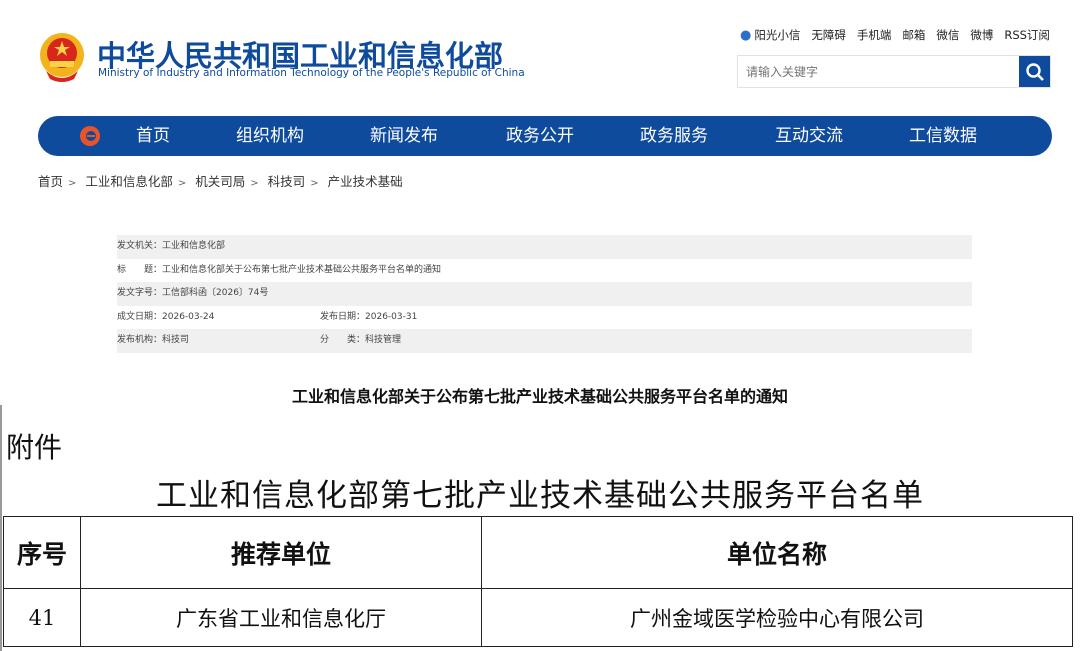 The image size is (1080, 651). I want to click on attachment-label: 附件, so click(34, 447).